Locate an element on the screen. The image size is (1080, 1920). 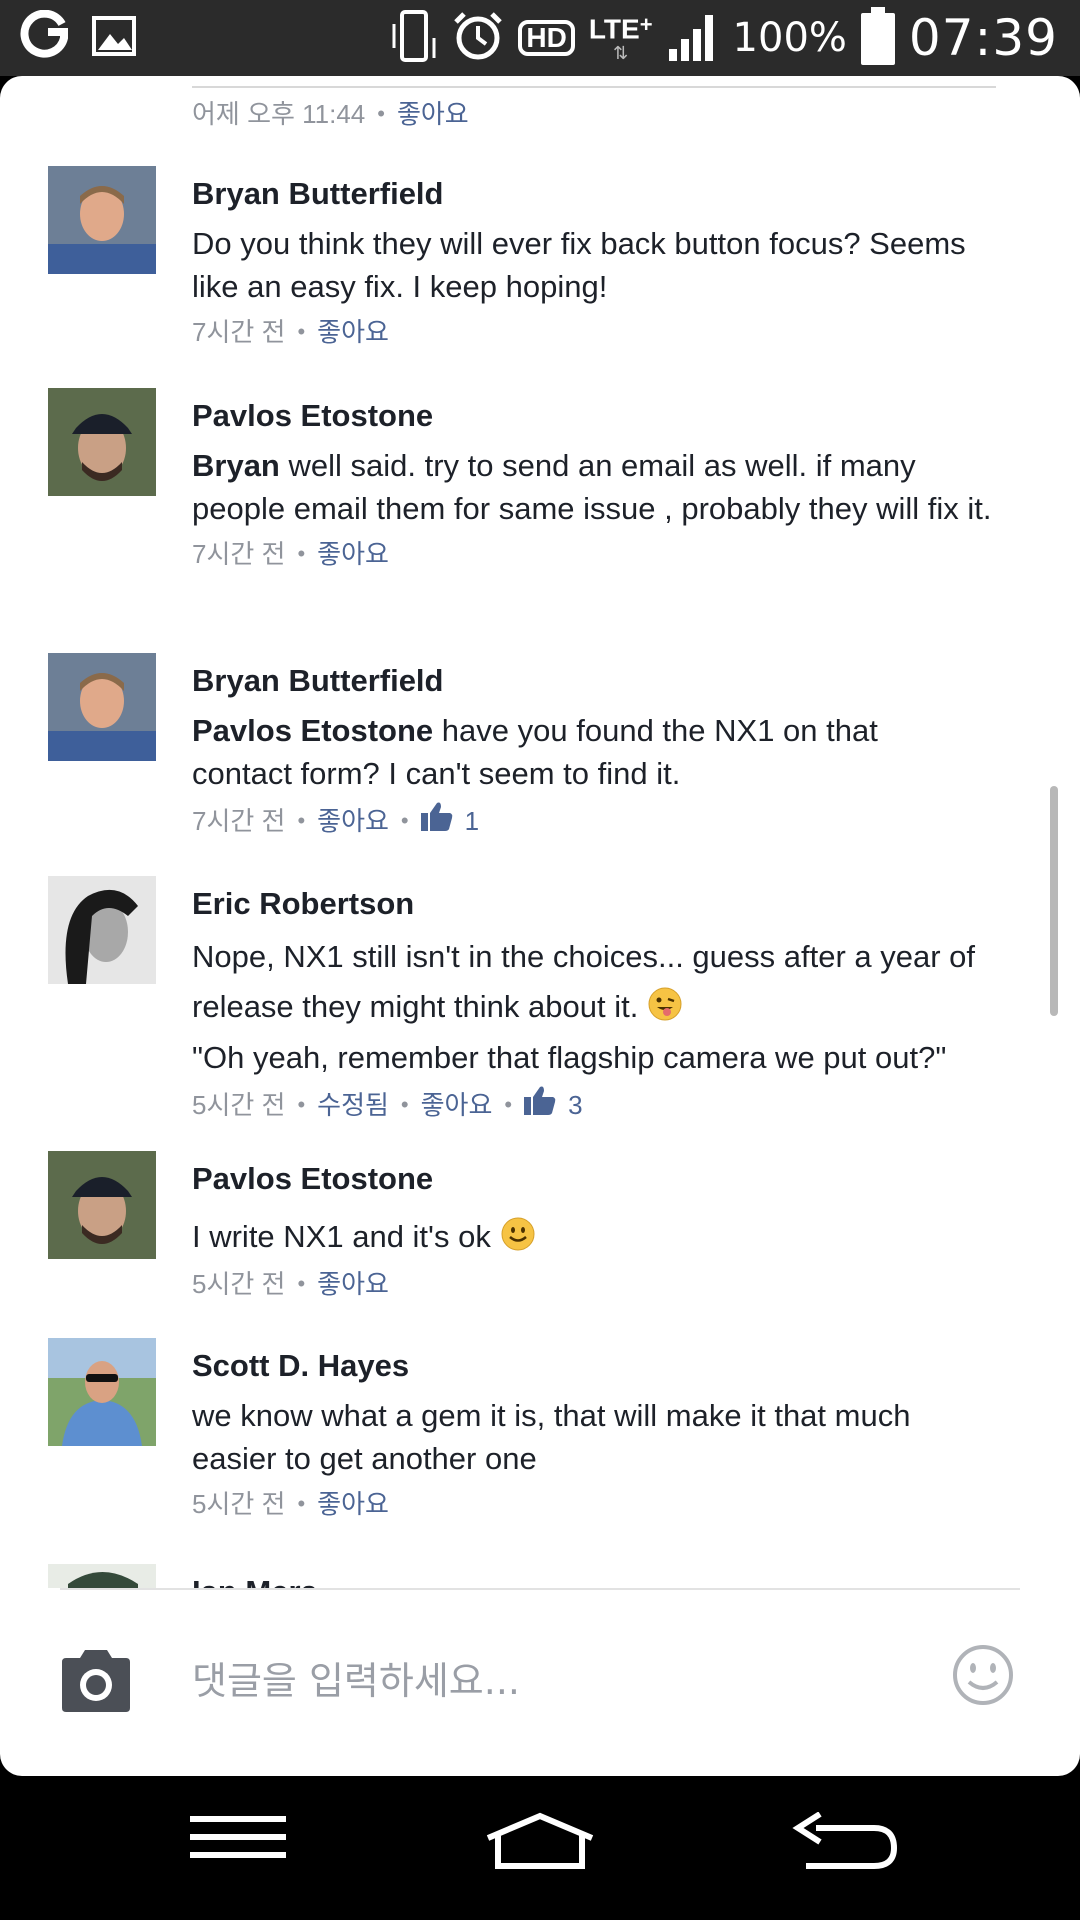
scrollbar is located at coordinates (1054, 901).